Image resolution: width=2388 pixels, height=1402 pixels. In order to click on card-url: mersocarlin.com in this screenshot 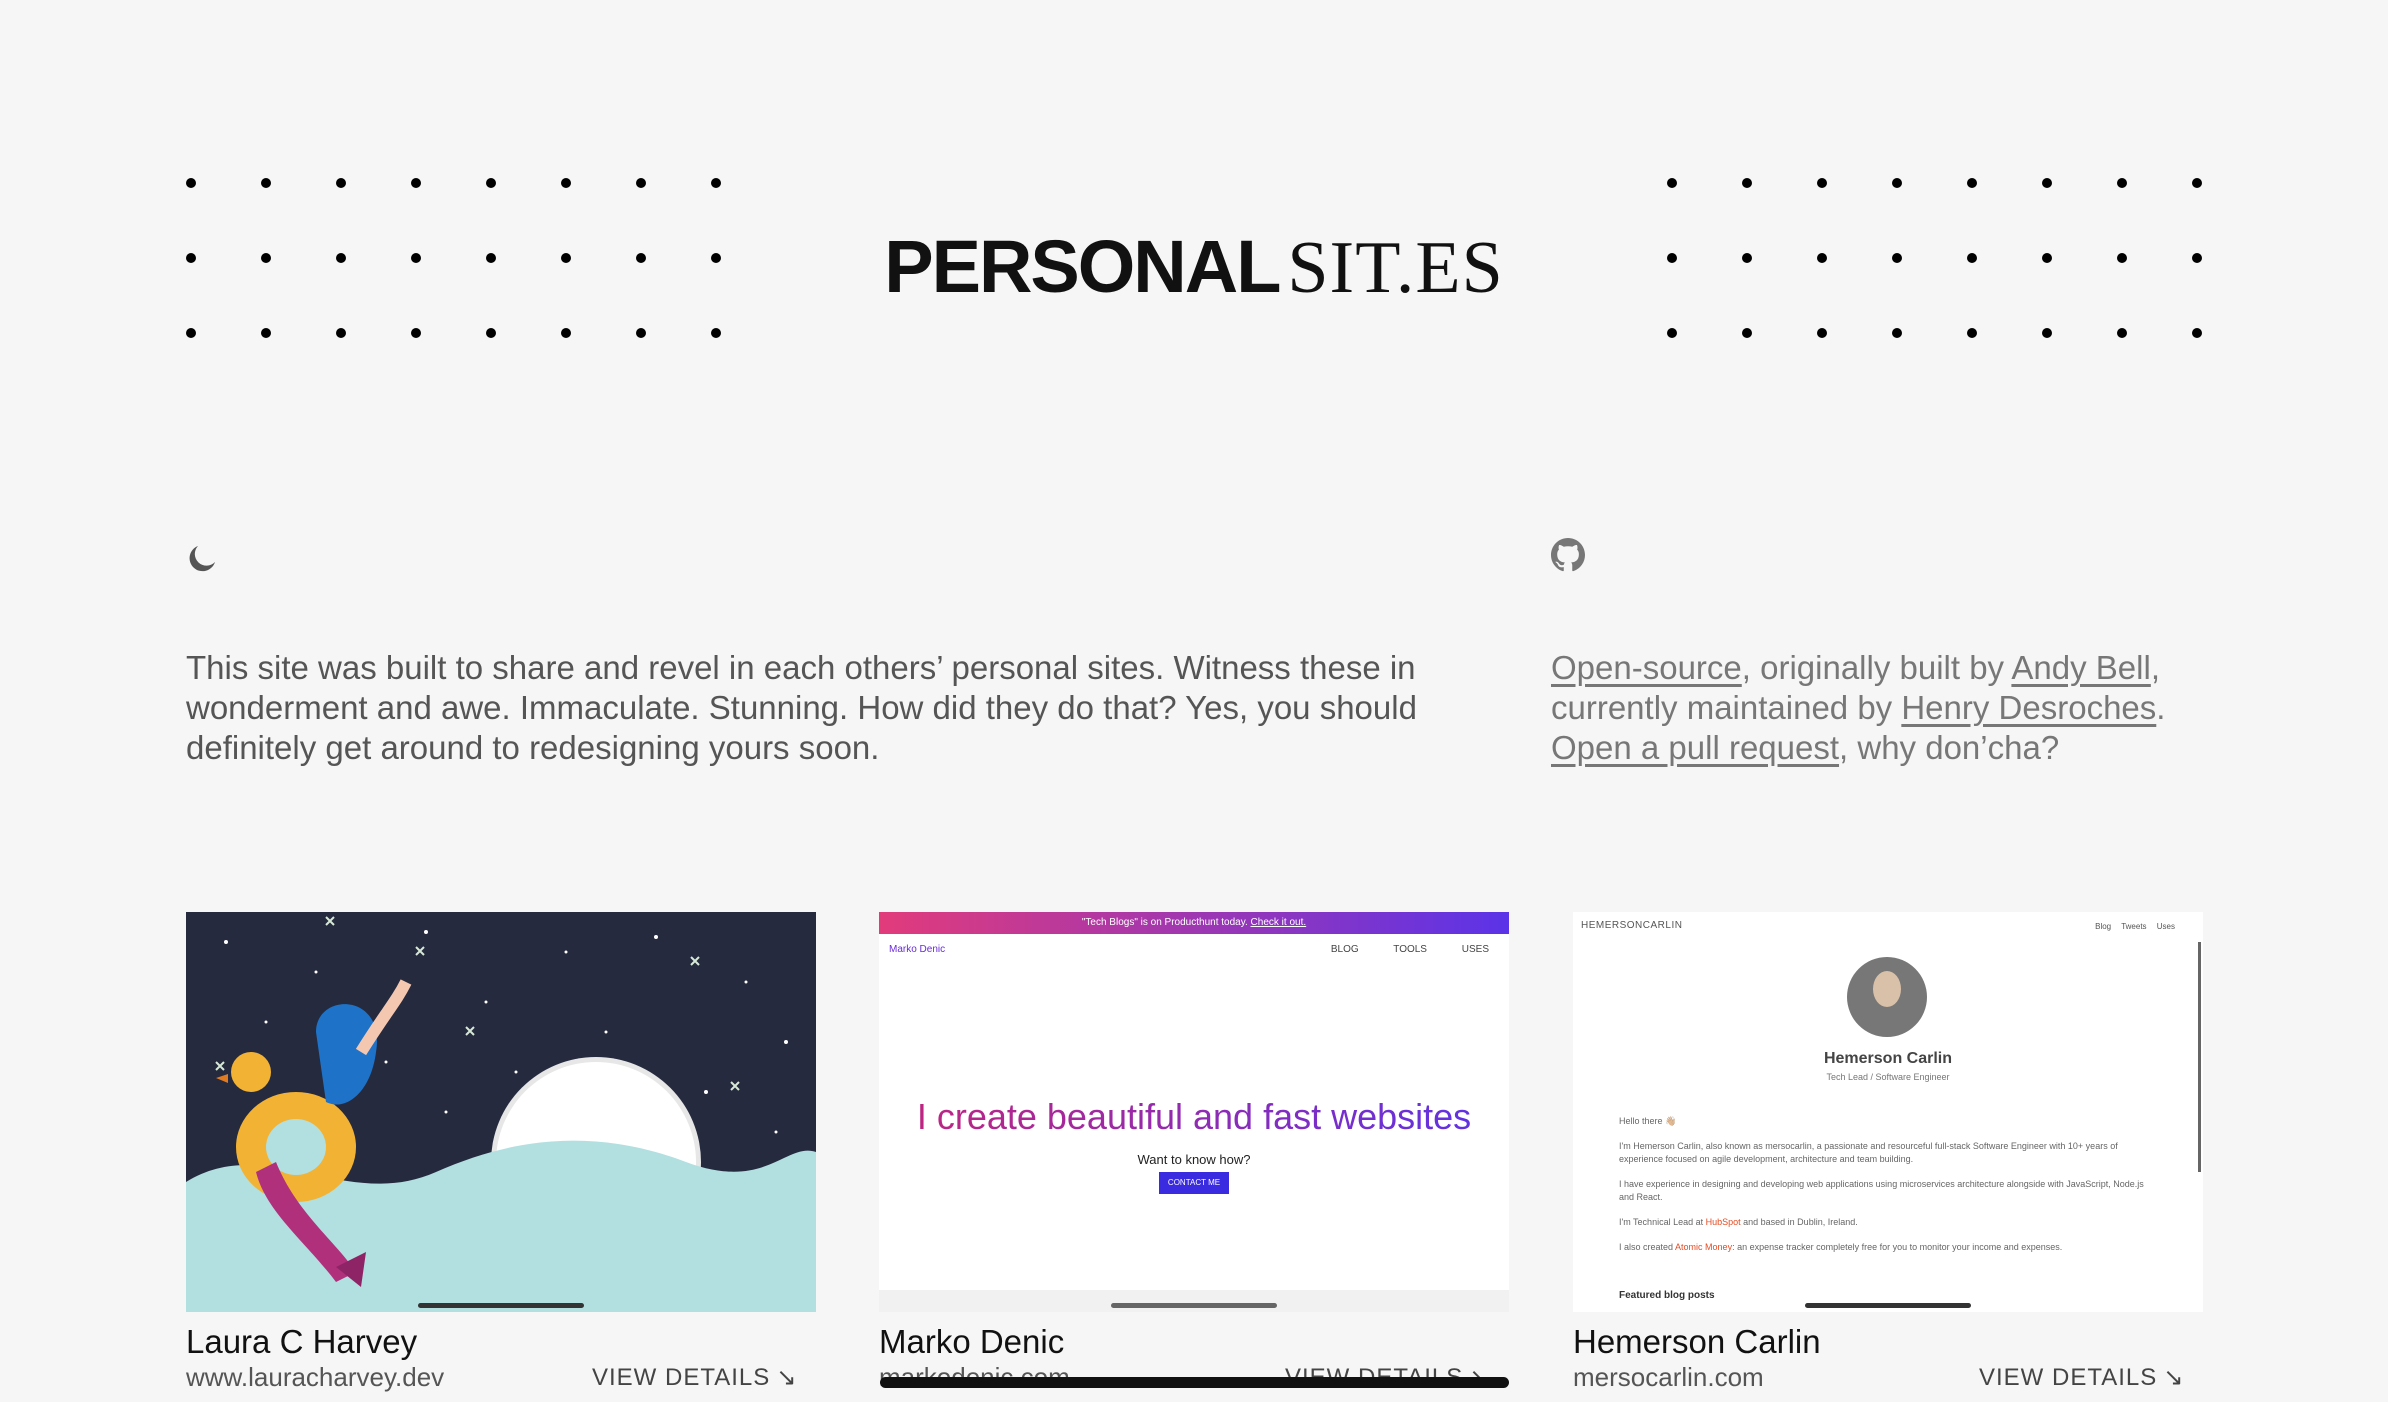, I will do `click(1668, 1377)`.